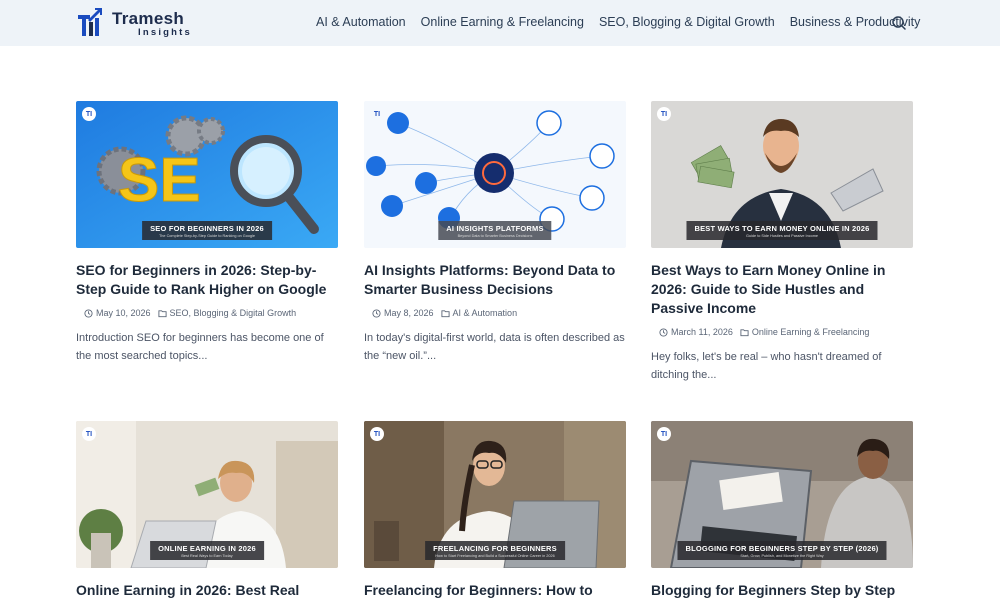  I want to click on post-date: March 11, 2026, so click(702, 332).